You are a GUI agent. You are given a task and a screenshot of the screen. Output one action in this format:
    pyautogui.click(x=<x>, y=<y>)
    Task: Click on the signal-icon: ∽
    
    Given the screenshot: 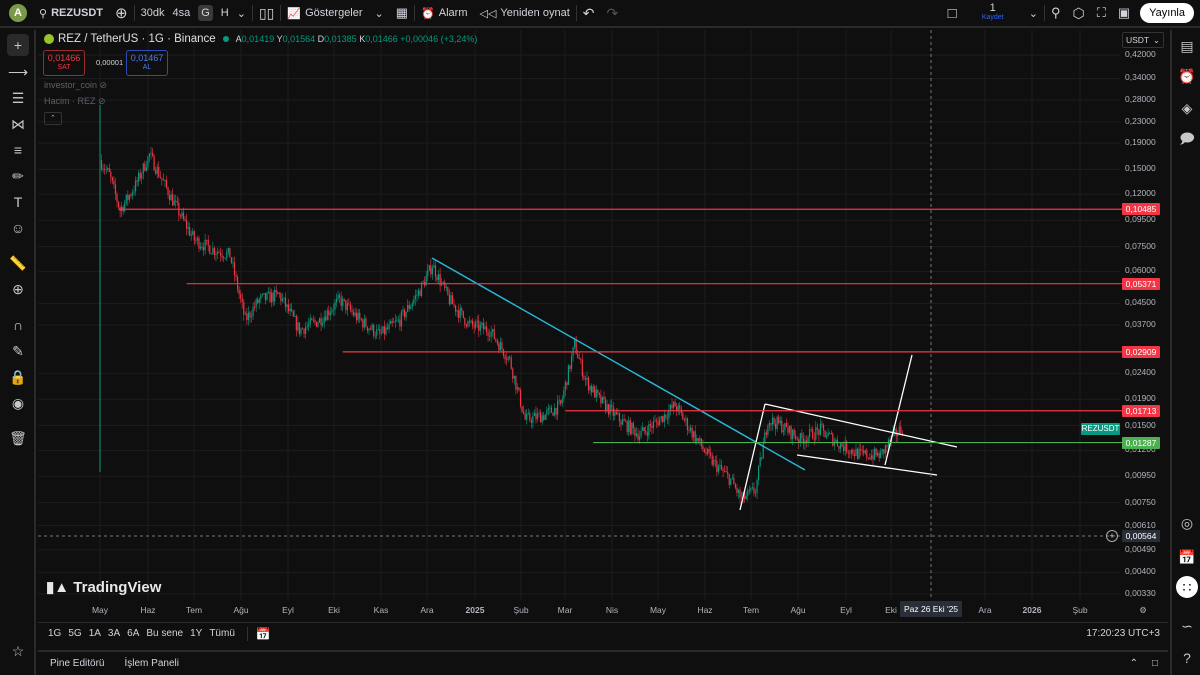 What is the action you would take?
    pyautogui.click(x=1187, y=626)
    